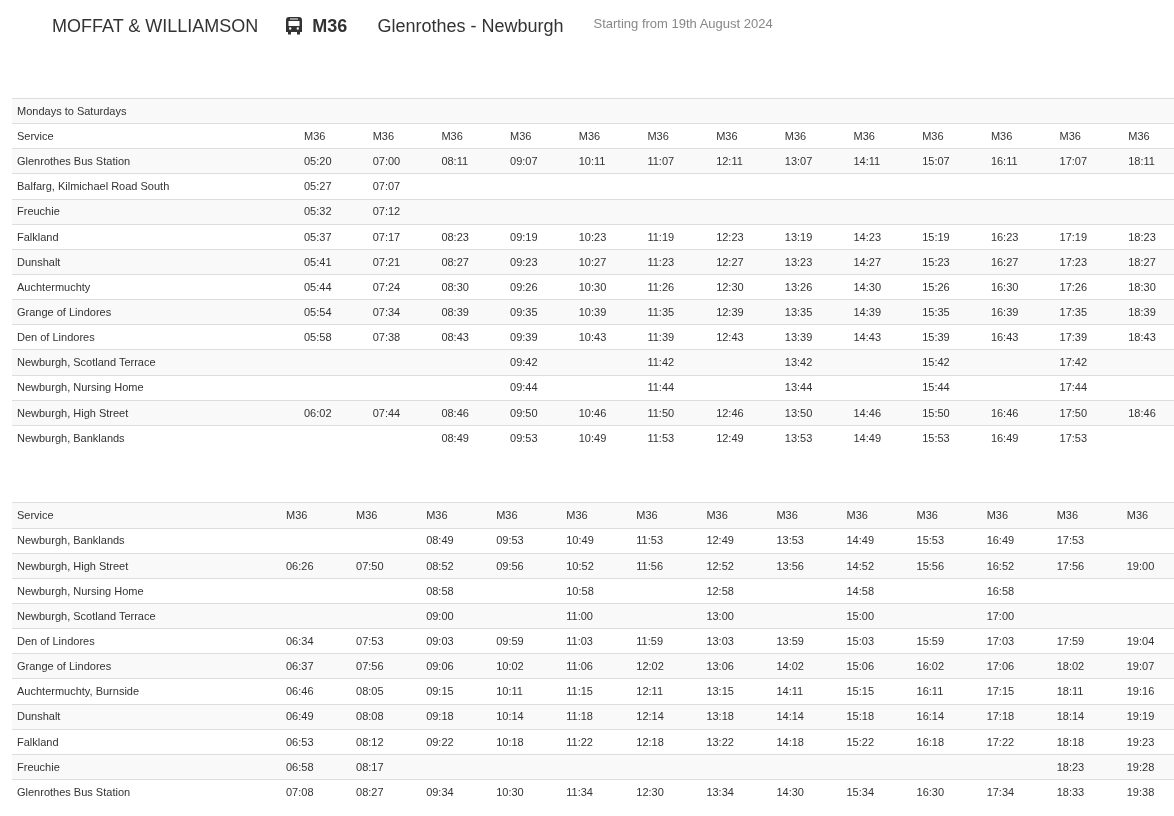 Image resolution: width=1174 pixels, height=816 pixels. What do you see at coordinates (806, 717) in the screenshot?
I see `time-cell: 14:14` at bounding box center [806, 717].